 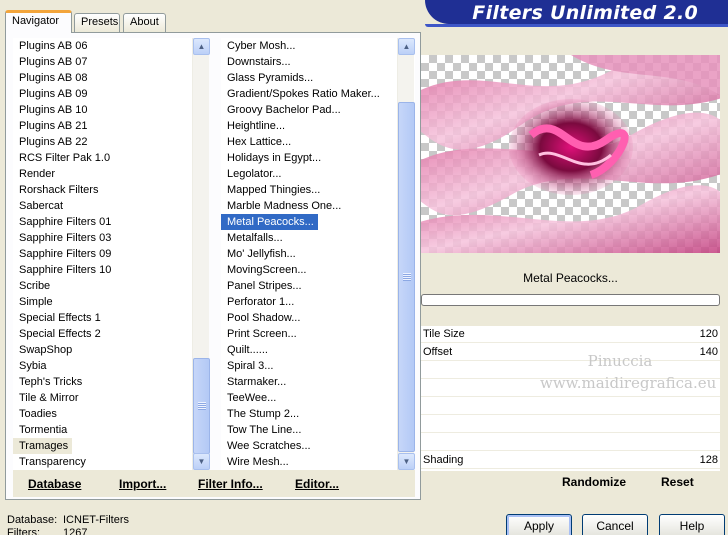 What do you see at coordinates (111, 238) in the screenshot?
I see `list-item: Sapphire Filters 03` at bounding box center [111, 238].